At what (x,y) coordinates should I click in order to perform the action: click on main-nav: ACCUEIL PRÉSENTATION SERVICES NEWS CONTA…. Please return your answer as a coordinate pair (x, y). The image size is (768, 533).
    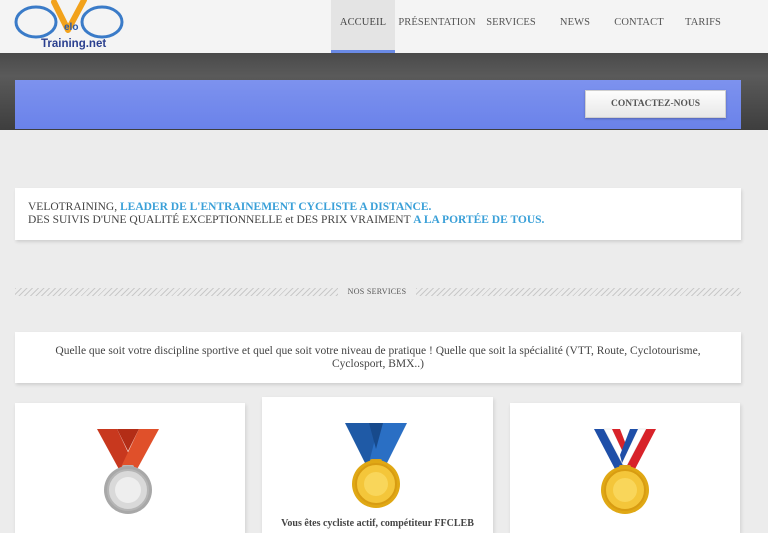
    Looking at the image, I should click on (533, 26).